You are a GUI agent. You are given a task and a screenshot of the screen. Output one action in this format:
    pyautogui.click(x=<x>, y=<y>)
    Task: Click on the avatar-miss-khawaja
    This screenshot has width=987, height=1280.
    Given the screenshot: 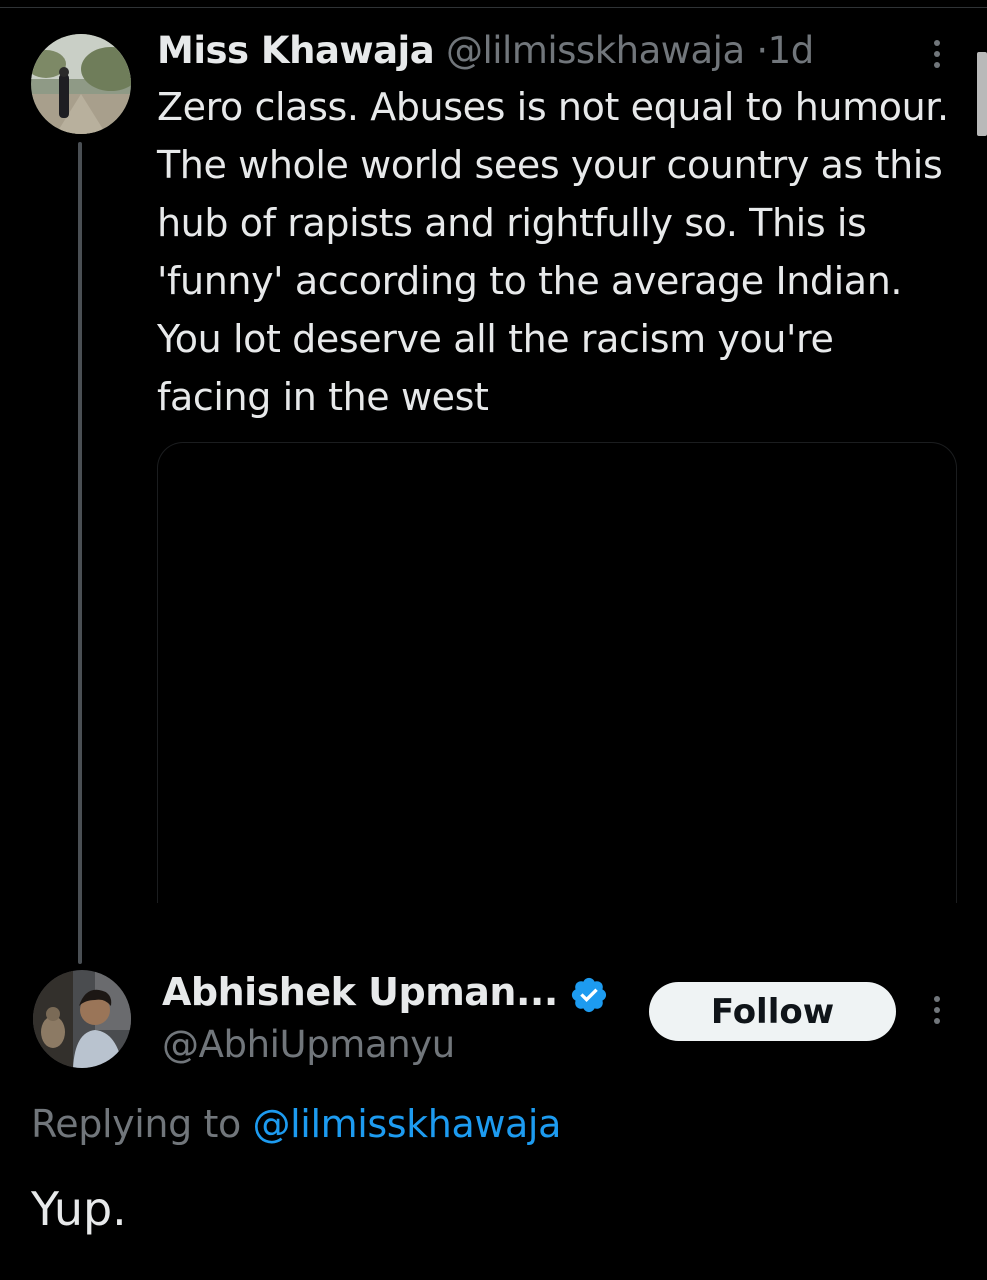 What is the action you would take?
    pyautogui.click(x=81, y=84)
    